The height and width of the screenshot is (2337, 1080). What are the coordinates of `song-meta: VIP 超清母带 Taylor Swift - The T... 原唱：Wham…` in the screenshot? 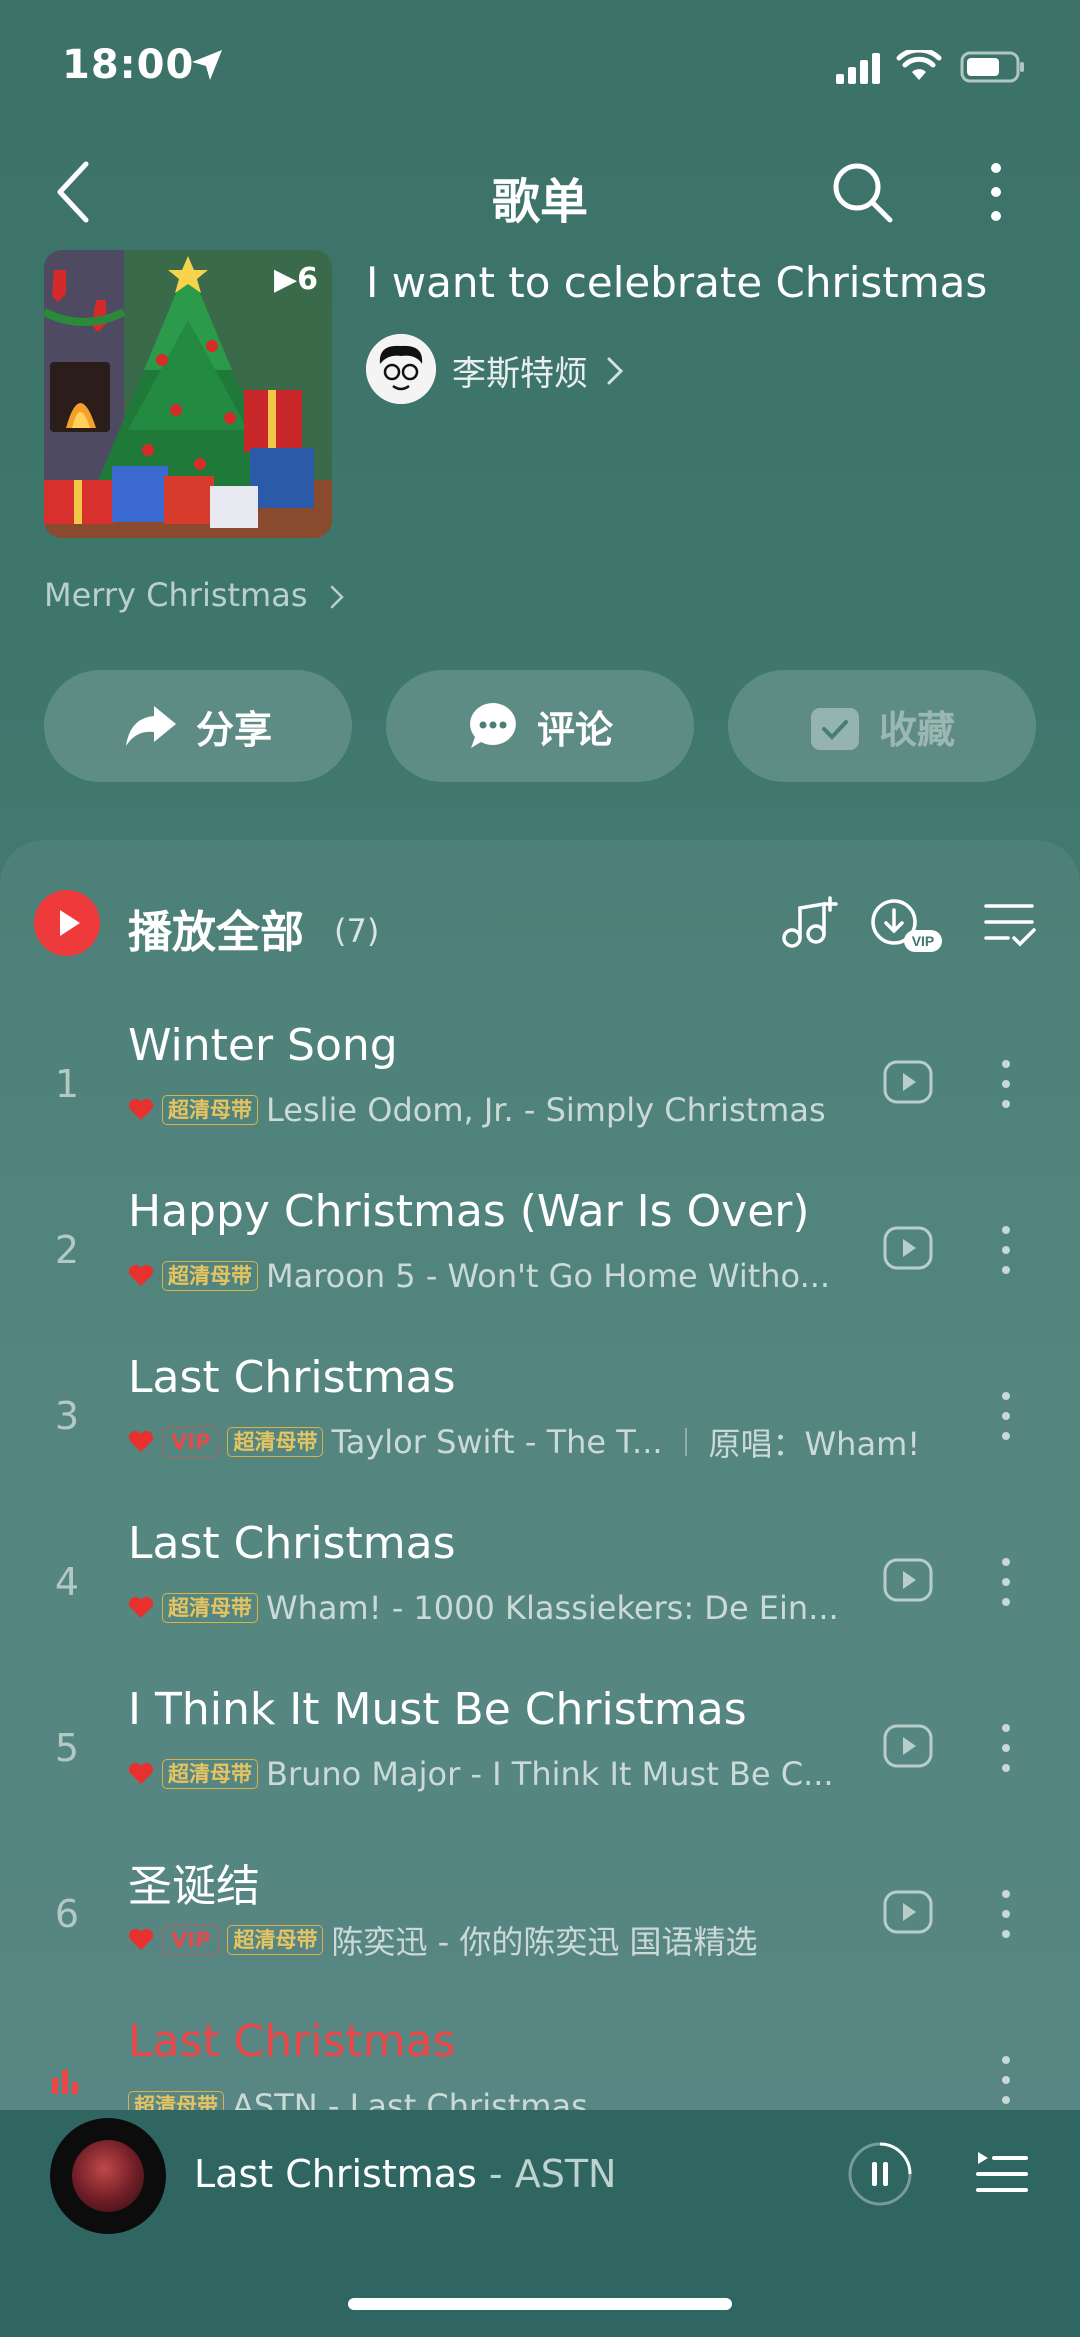 It's located at (524, 1442).